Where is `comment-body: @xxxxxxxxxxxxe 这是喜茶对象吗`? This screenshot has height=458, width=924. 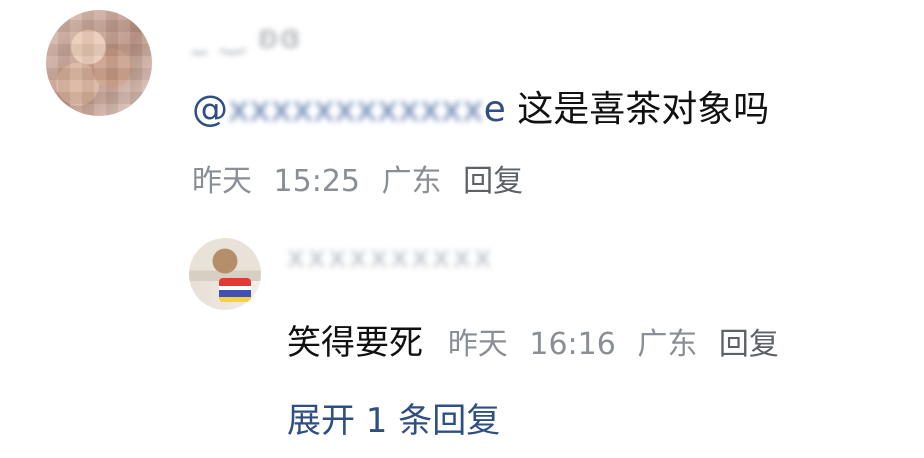 comment-body: @xxxxxxxxxxxxe 这是喜茶对象吗 is located at coordinates (480, 106).